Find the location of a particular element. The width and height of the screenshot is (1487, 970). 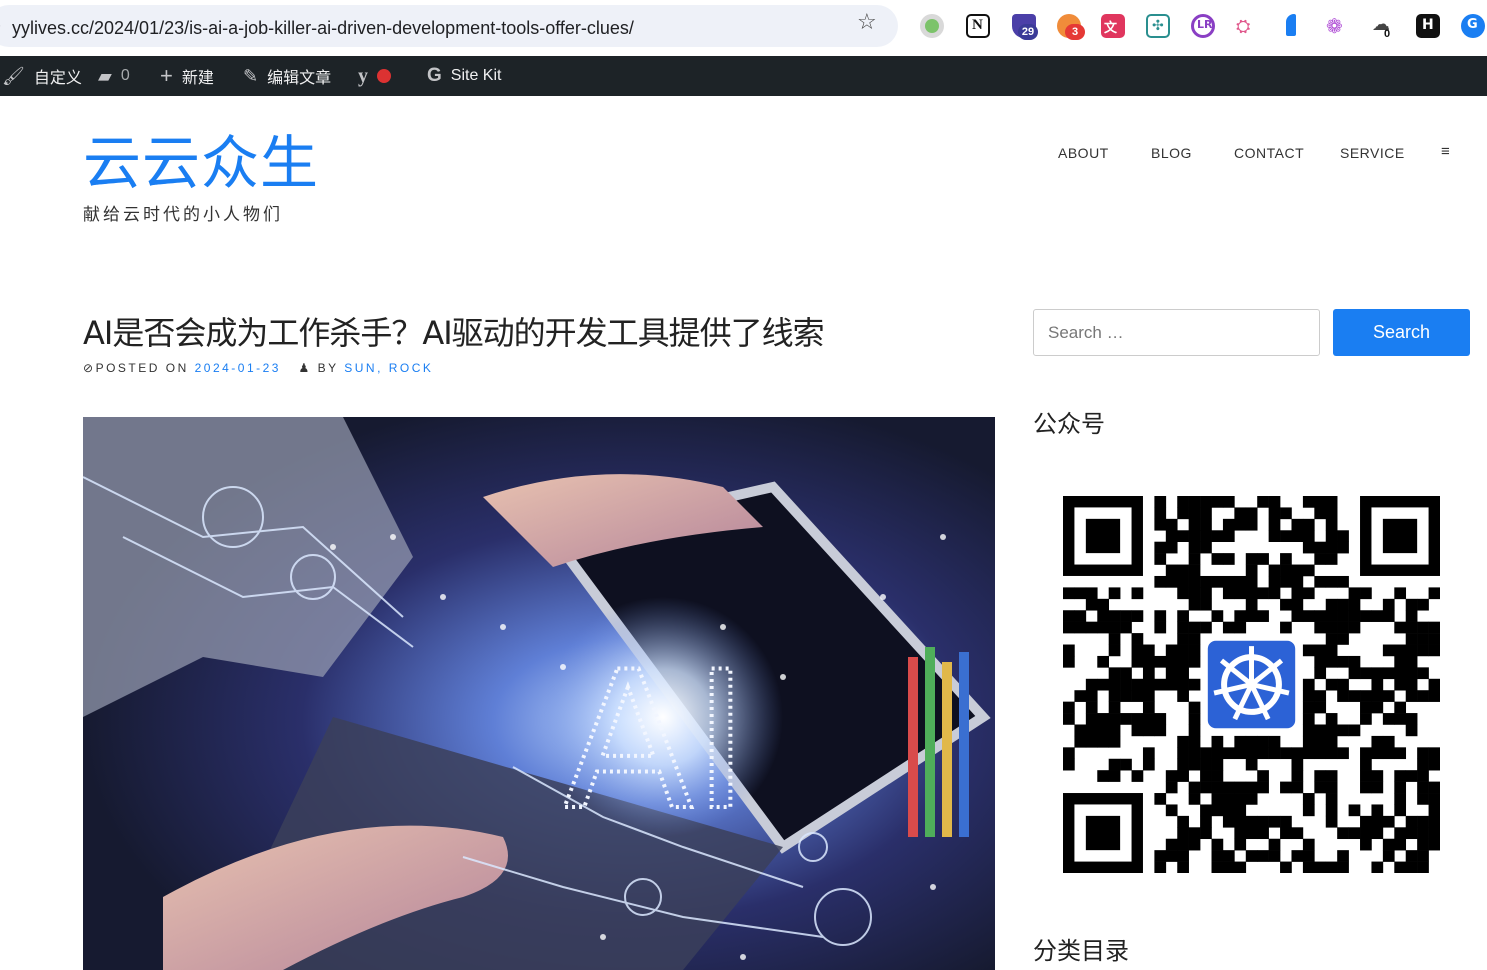

wp-admin-bar: 🖌 自定义 ▰ 0 + 新建 ✎ 编辑文章 y G Site Kit is located at coordinates (743, 76).